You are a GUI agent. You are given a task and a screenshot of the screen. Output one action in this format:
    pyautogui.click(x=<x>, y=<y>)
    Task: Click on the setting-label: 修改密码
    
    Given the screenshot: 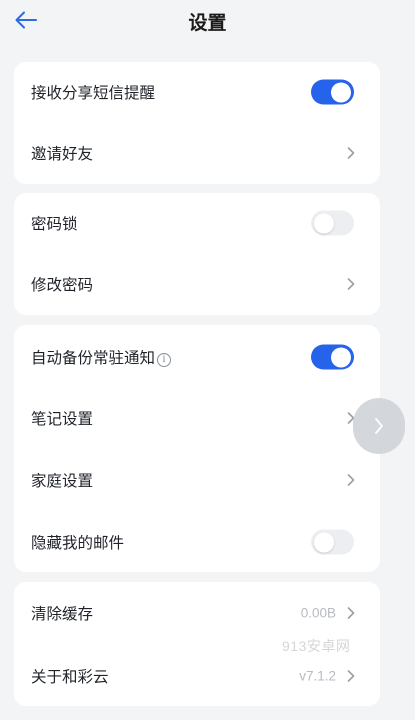 What is the action you would take?
    pyautogui.click(x=62, y=285)
    